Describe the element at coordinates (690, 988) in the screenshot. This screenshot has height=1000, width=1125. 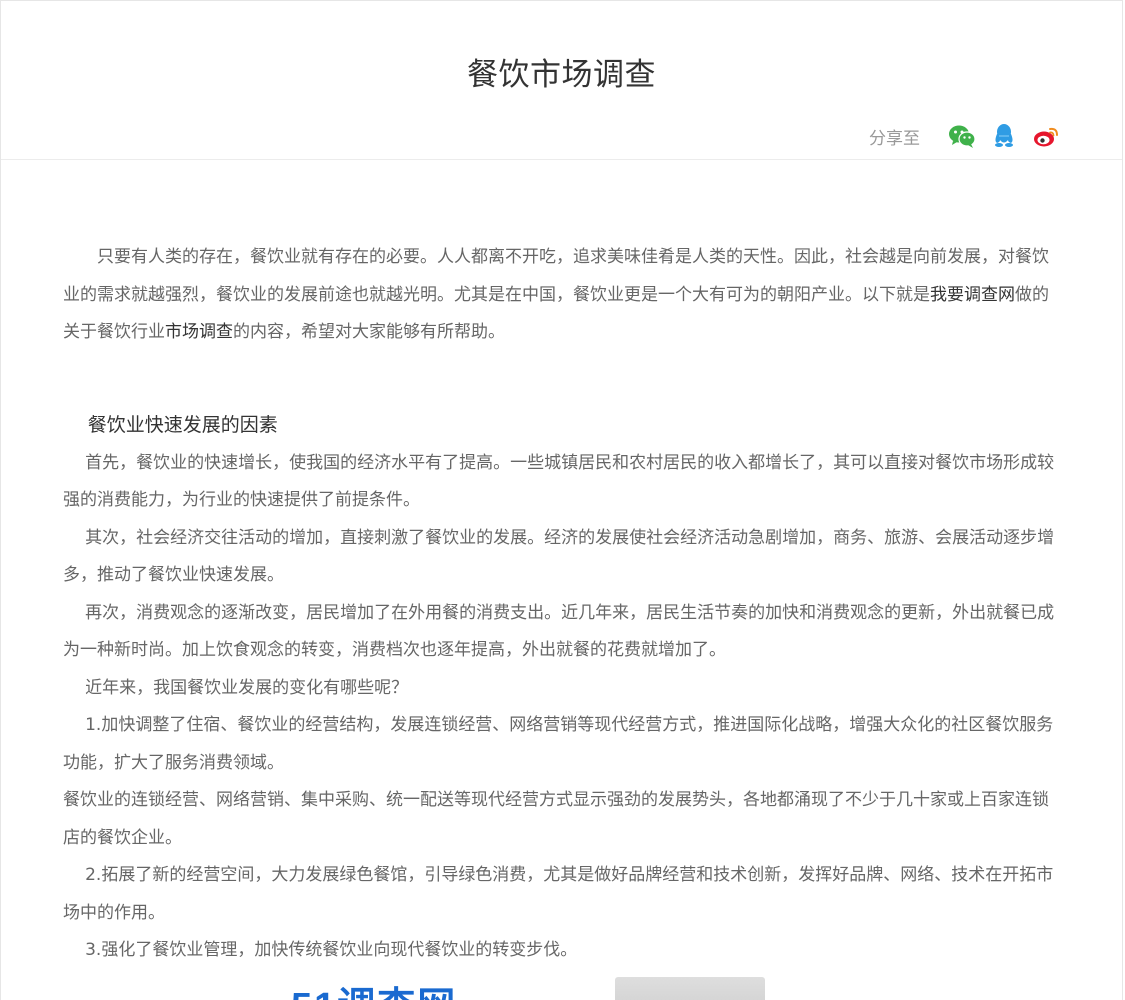
I see `image-photo-placeholder` at that location.